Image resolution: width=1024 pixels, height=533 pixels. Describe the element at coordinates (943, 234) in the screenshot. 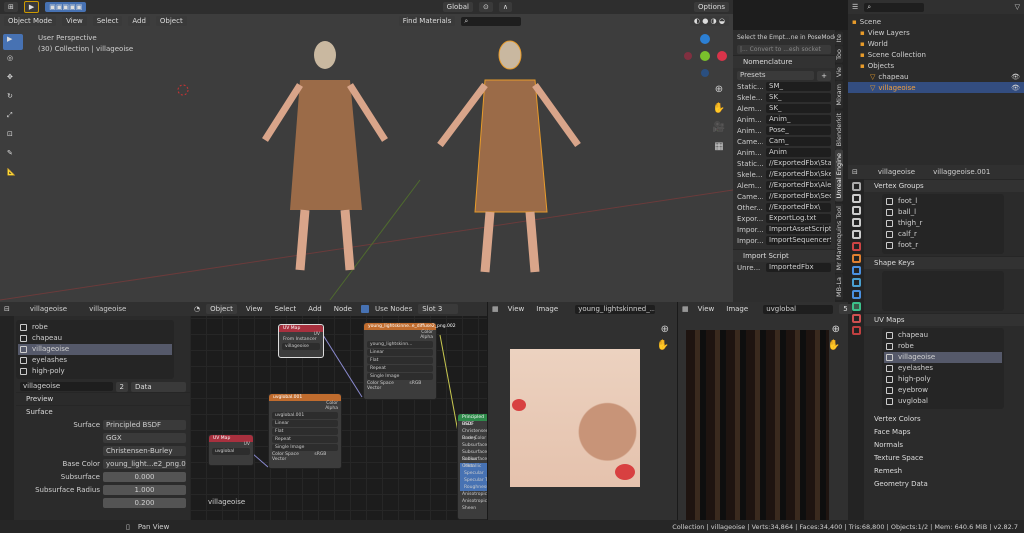

I see `list-item: calf_r` at that location.